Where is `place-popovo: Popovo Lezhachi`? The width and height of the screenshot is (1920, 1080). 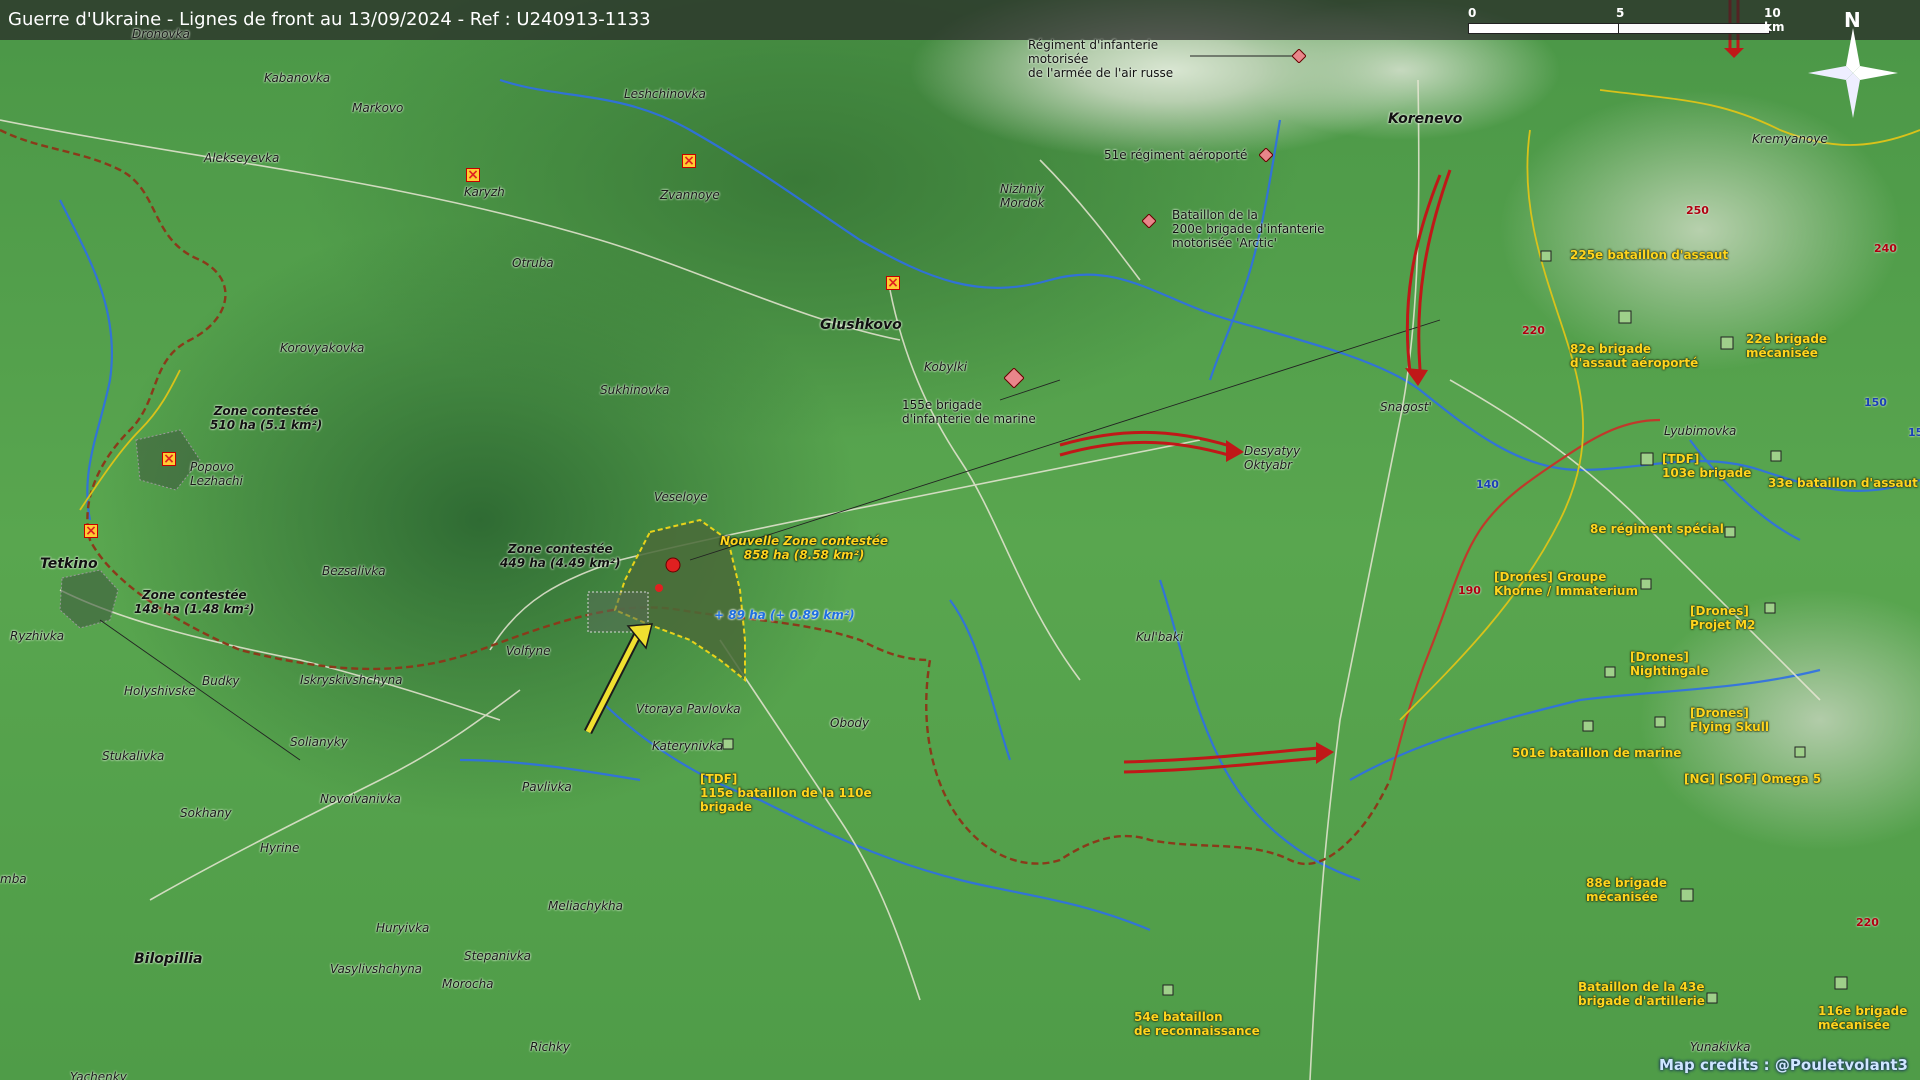 place-popovo: Popovo Lezhachi is located at coordinates (216, 474).